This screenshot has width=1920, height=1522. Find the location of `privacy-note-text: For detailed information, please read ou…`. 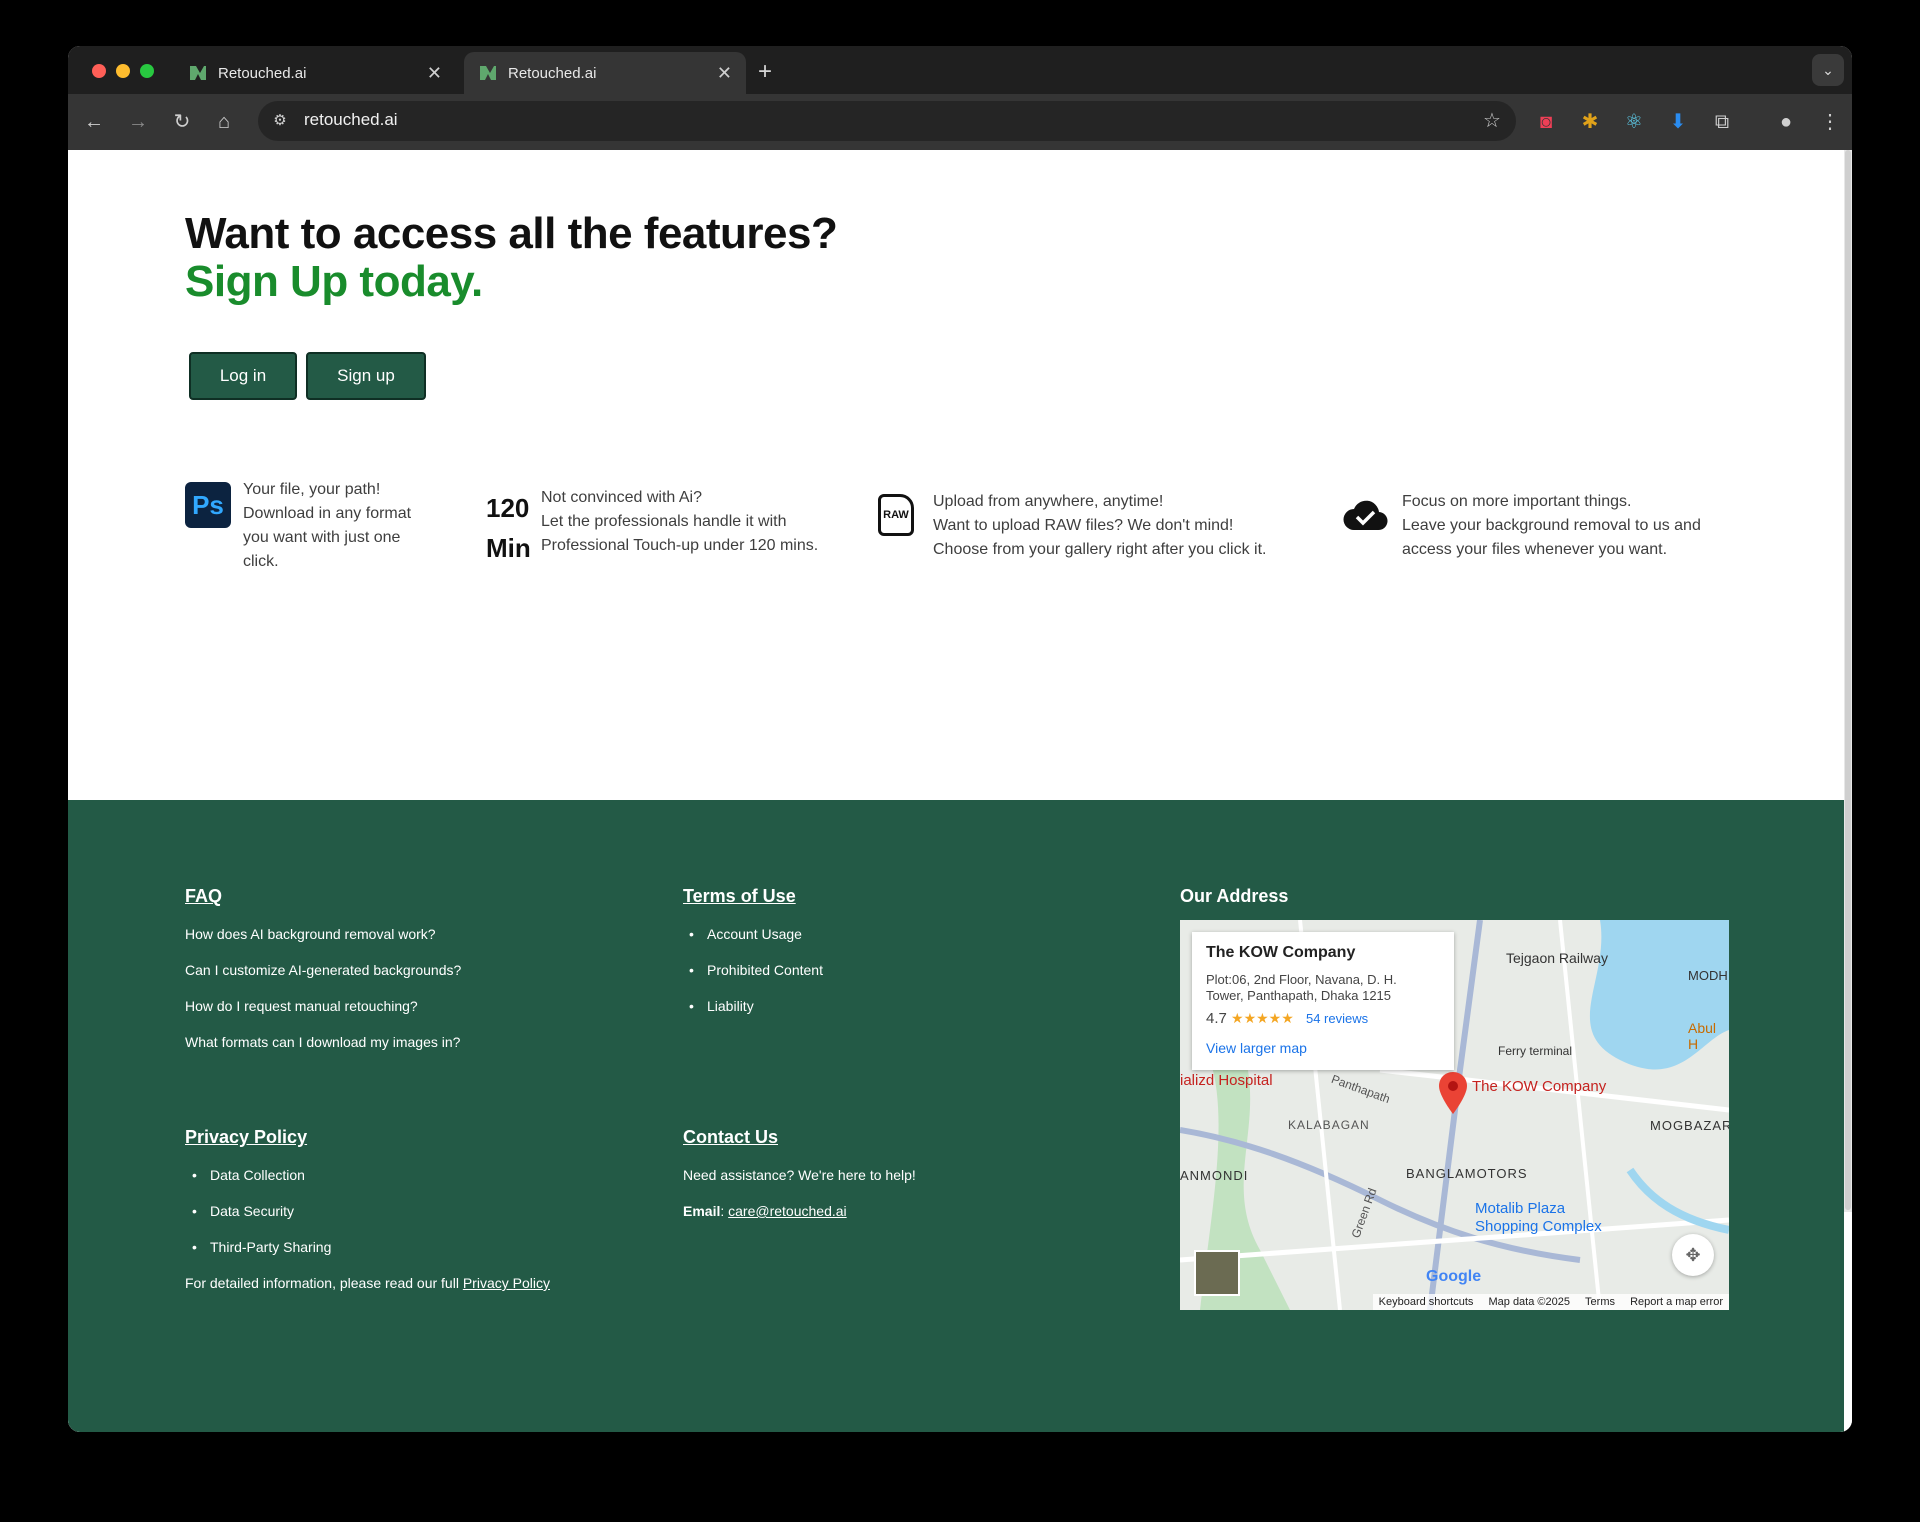

privacy-note-text: For detailed information, please read ou… is located at coordinates (322, 1283).